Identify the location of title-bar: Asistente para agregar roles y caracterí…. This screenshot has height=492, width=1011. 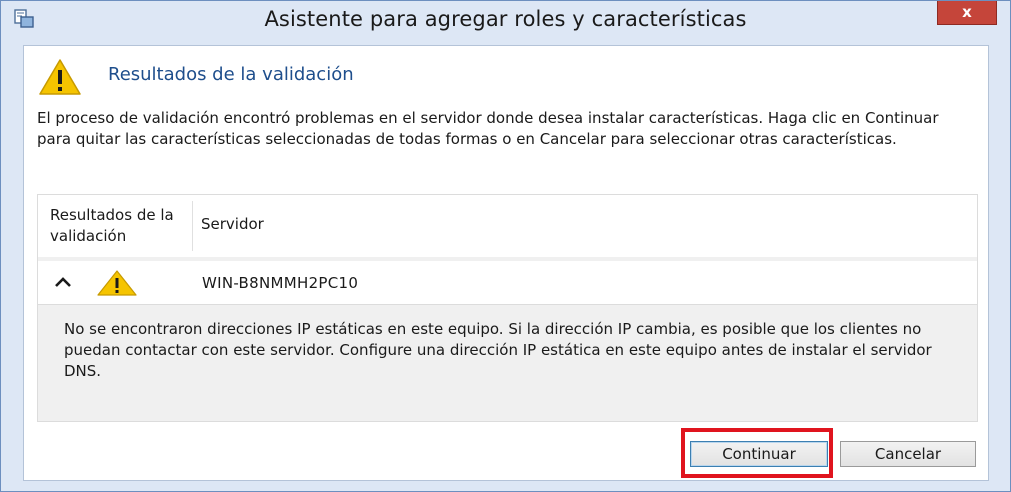
(505, 19).